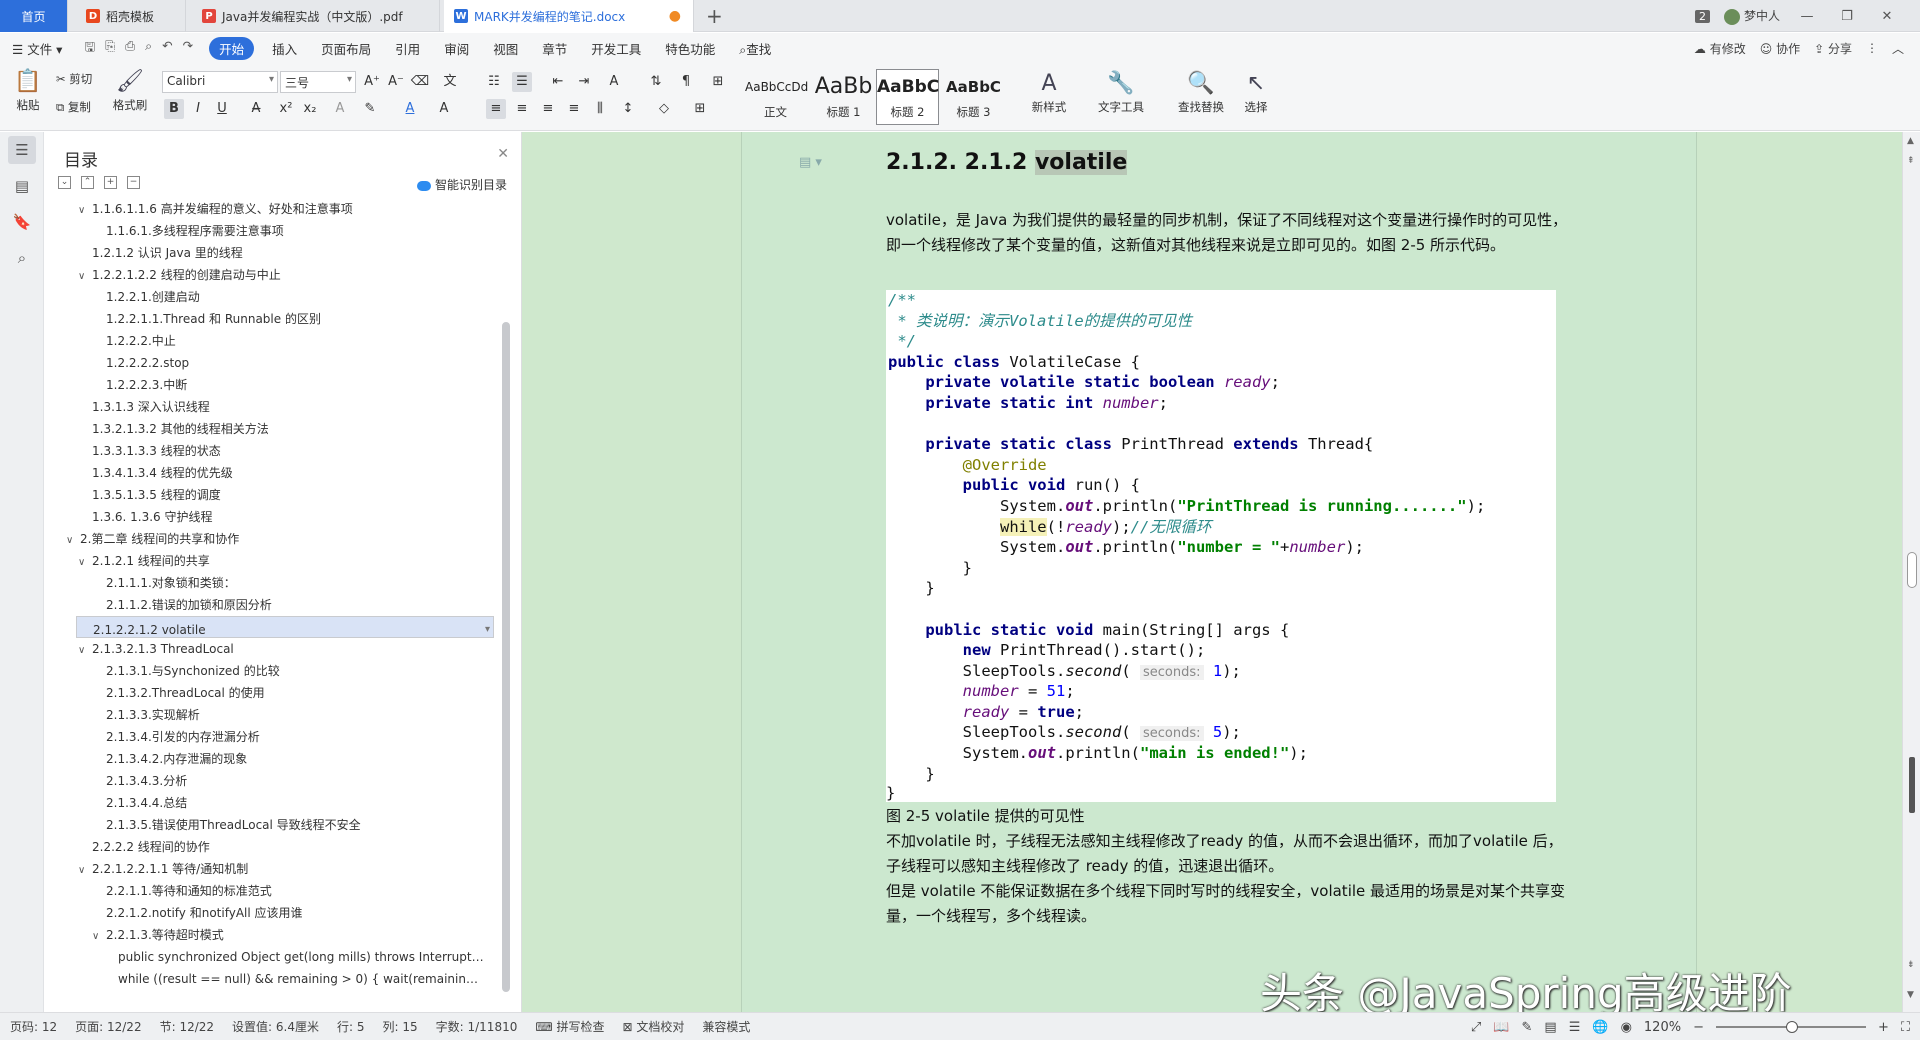  Describe the element at coordinates (22, 222) in the screenshot. I see `bookmark-panel-icon: 🔖` at that location.